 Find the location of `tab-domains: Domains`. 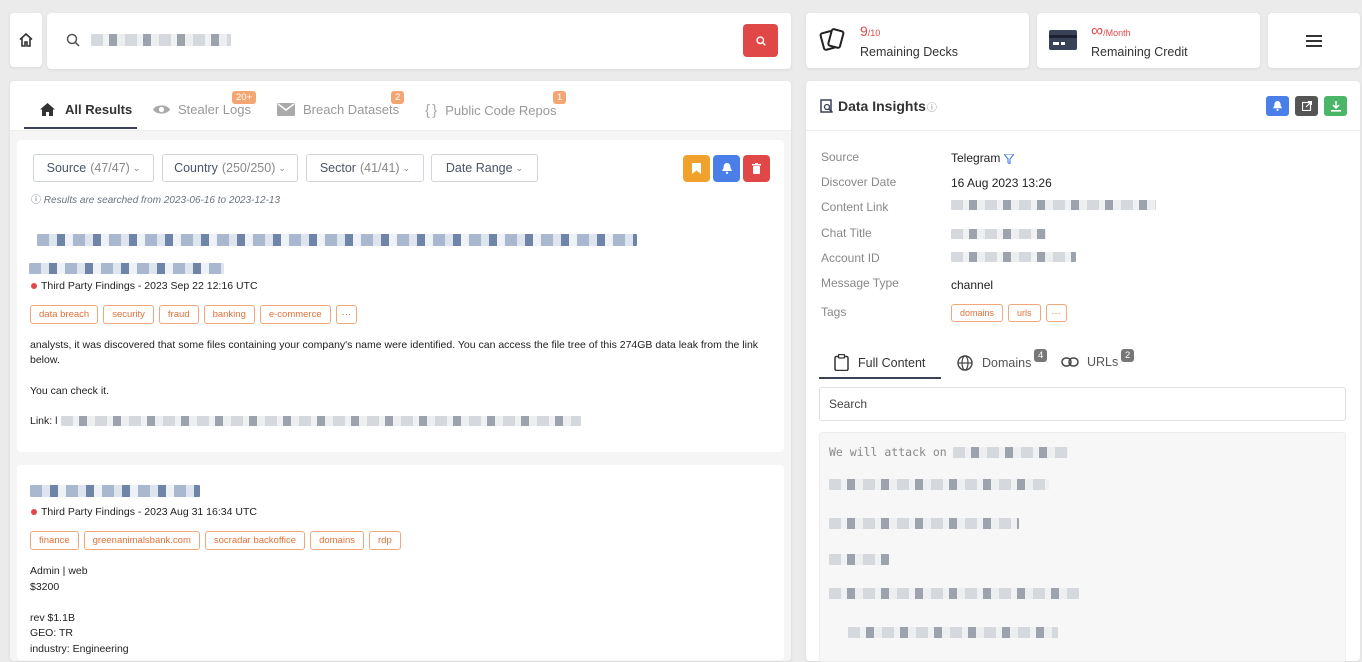

tab-domains: Domains is located at coordinates (994, 363).